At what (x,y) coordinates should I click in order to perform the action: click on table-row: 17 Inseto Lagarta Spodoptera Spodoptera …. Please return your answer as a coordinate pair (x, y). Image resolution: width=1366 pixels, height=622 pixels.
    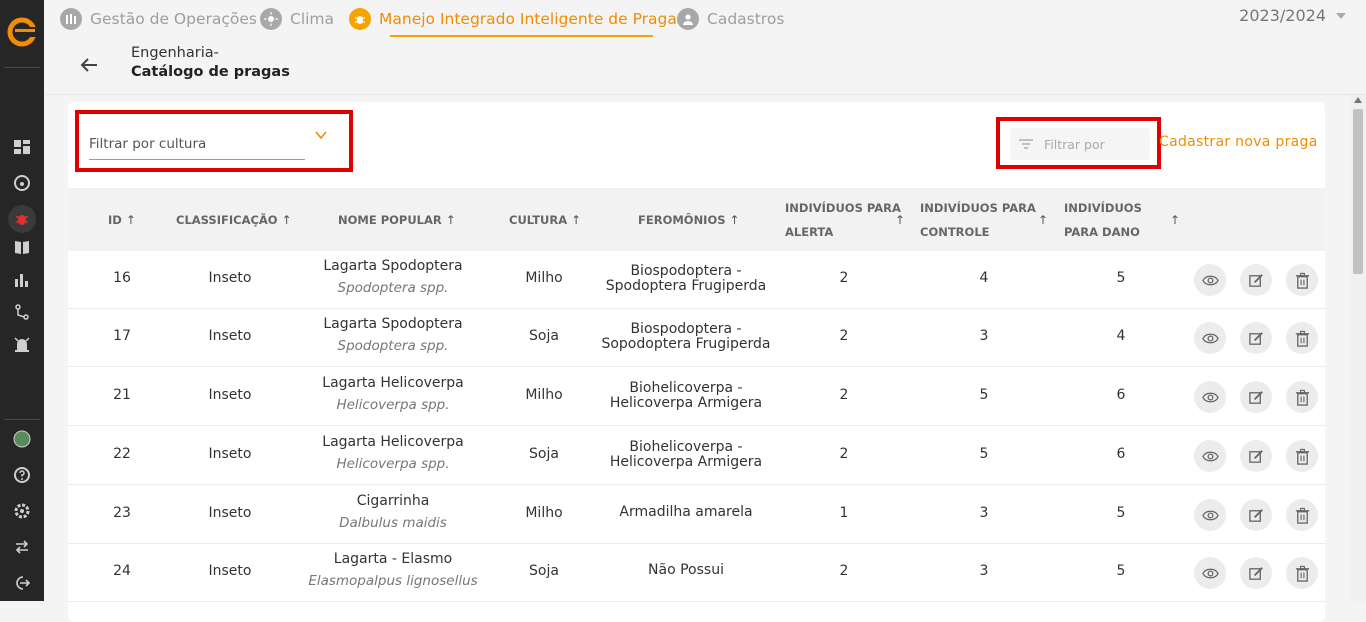
    Looking at the image, I should click on (696, 338).